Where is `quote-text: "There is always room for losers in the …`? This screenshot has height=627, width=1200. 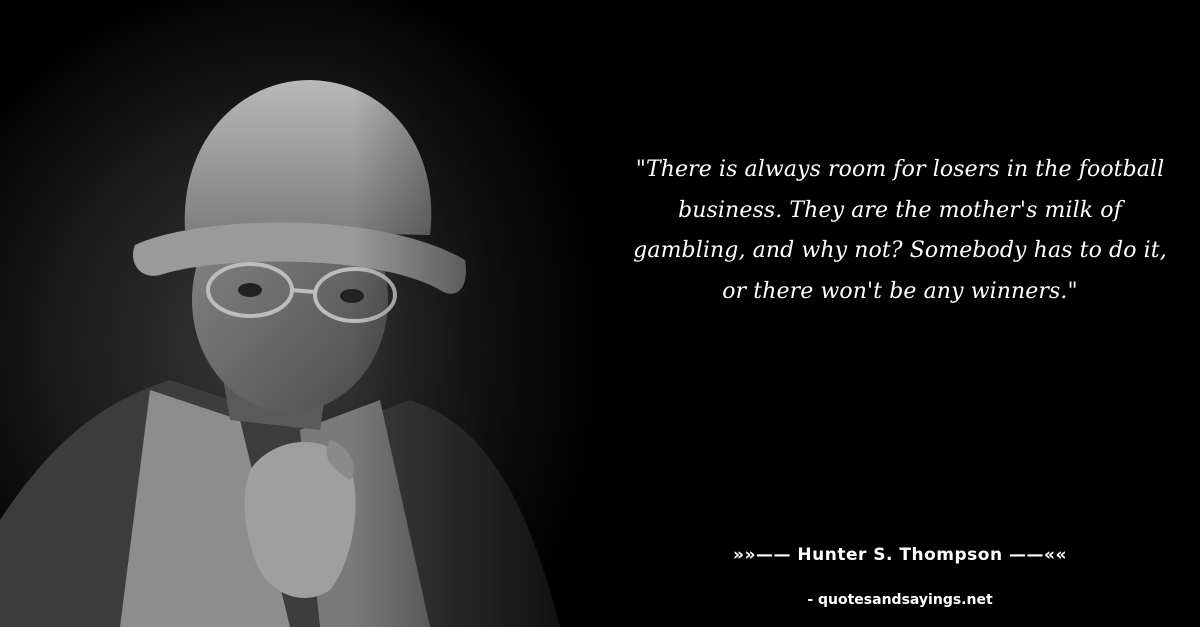 quote-text: "There is always room for losers in the … is located at coordinates (900, 230).